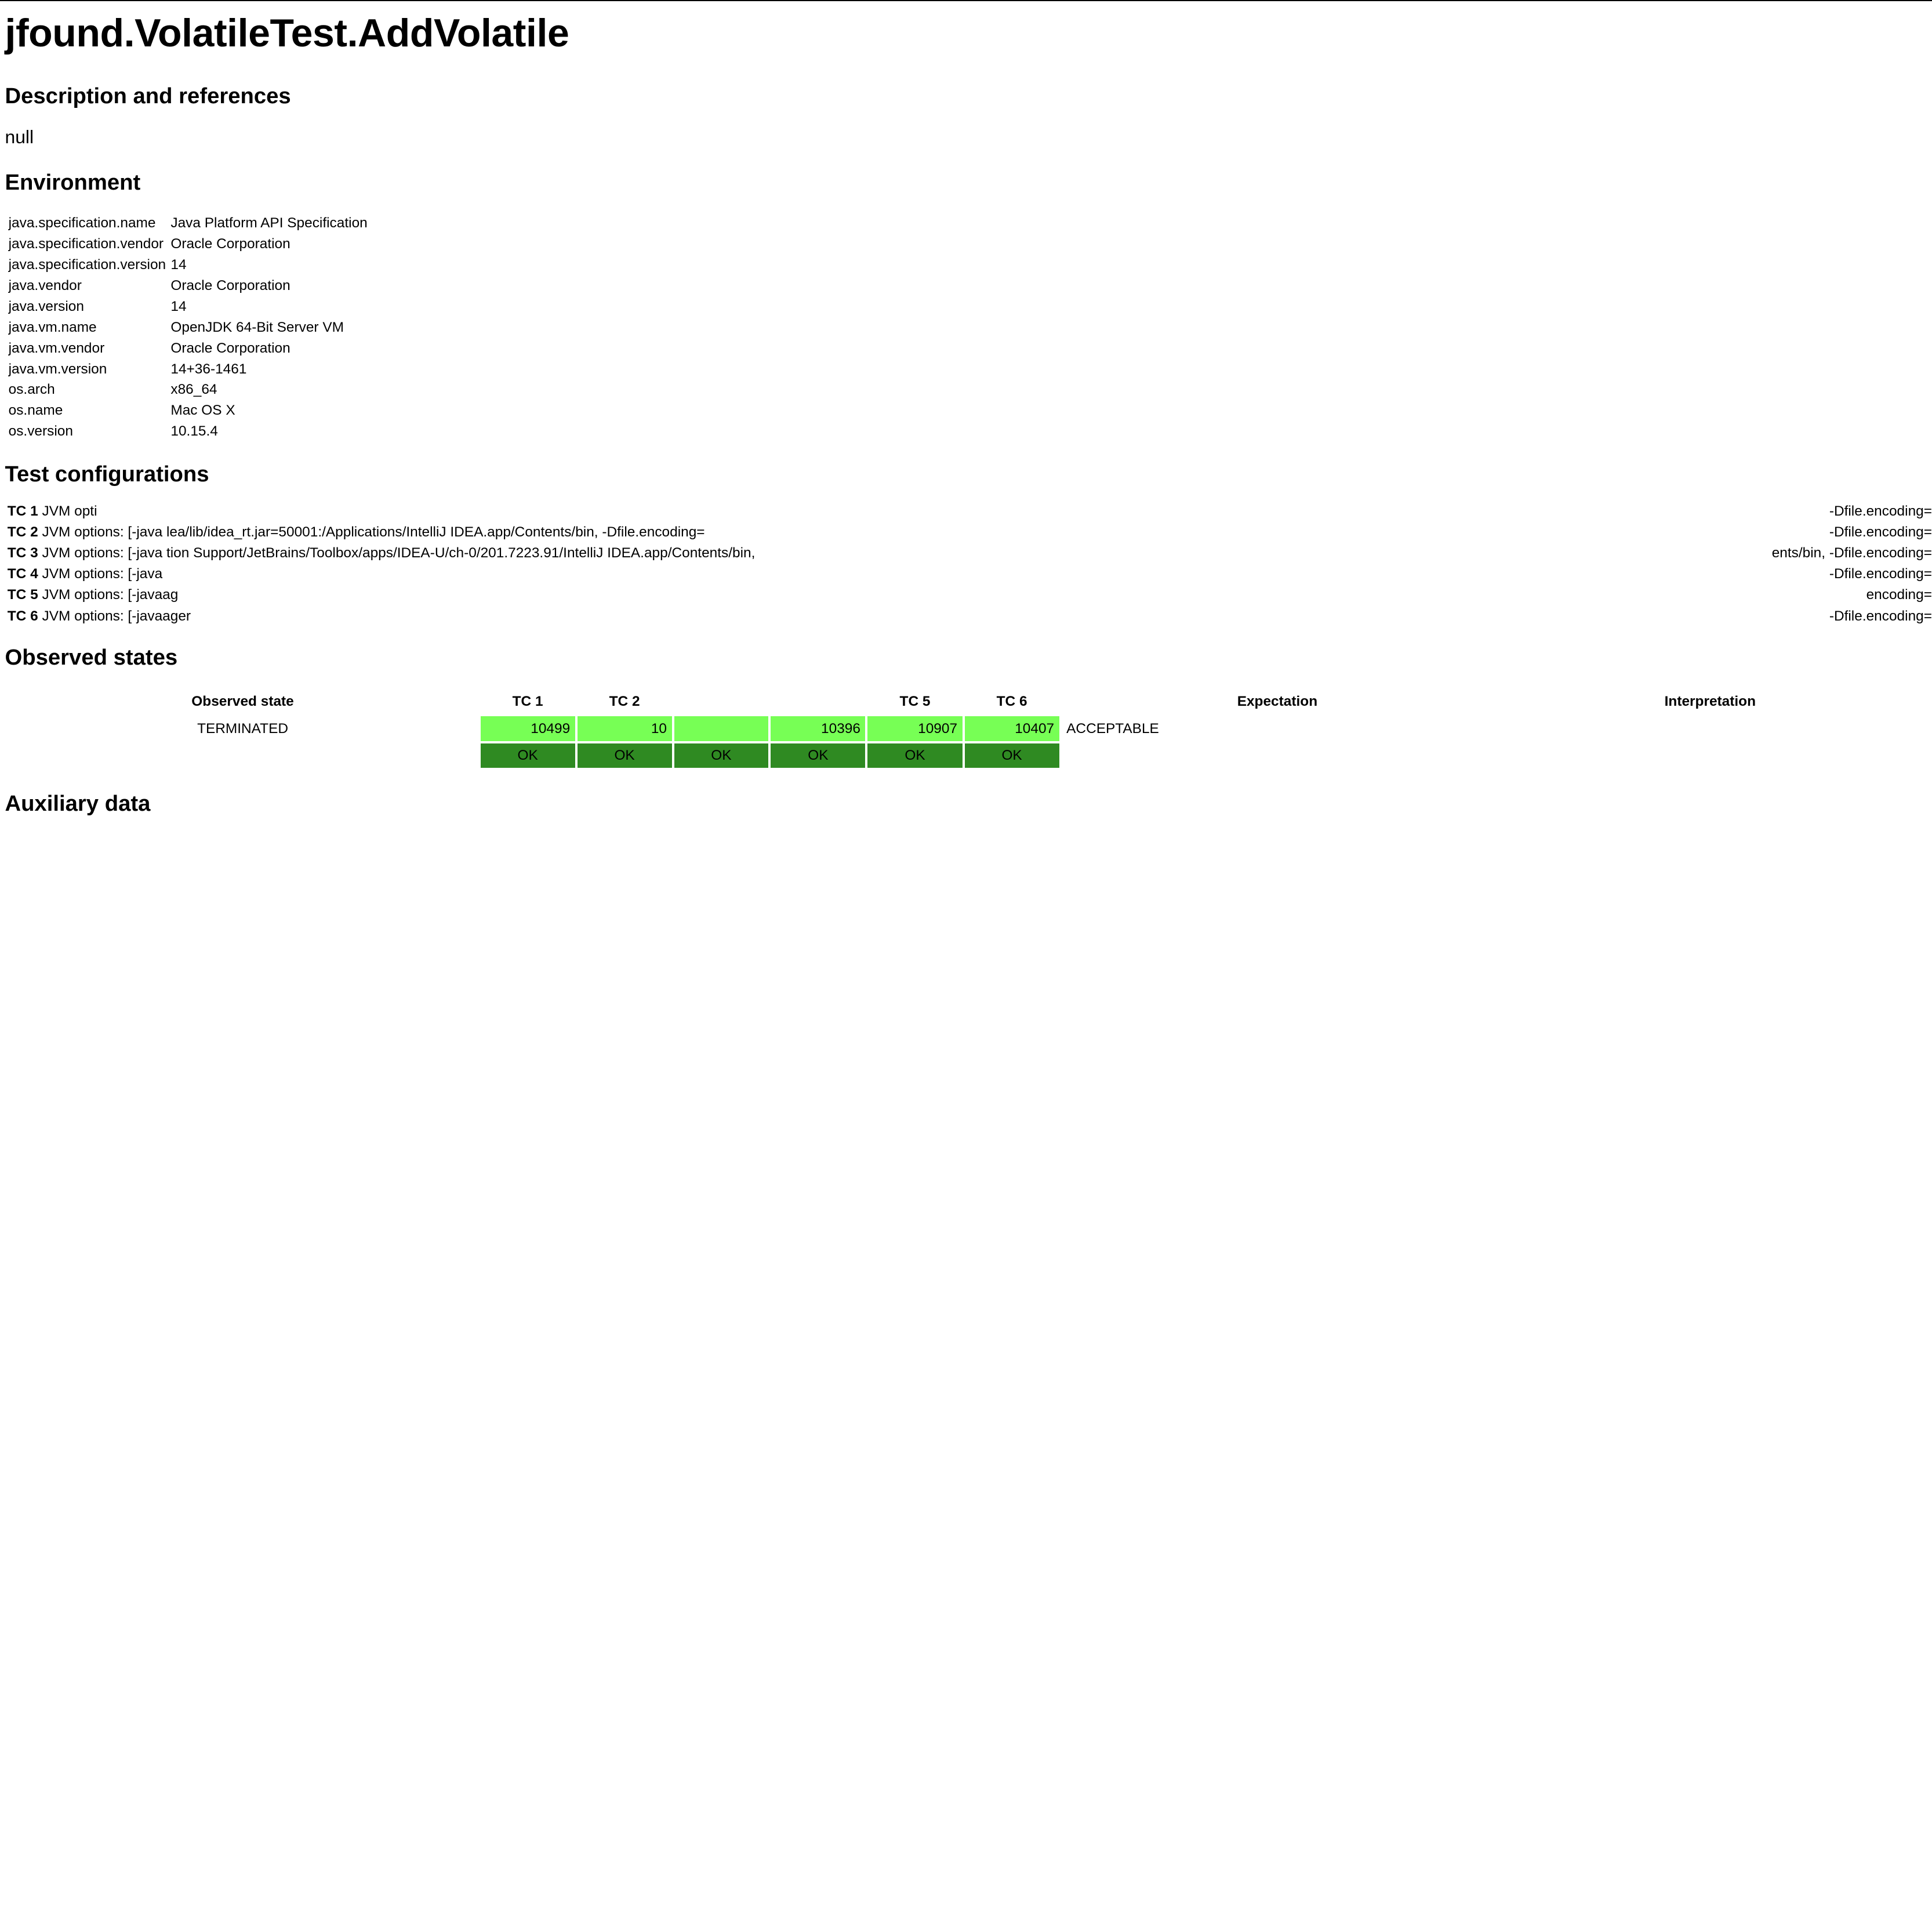  I want to click on env-value: Java Platform API Specification, so click(269, 223).